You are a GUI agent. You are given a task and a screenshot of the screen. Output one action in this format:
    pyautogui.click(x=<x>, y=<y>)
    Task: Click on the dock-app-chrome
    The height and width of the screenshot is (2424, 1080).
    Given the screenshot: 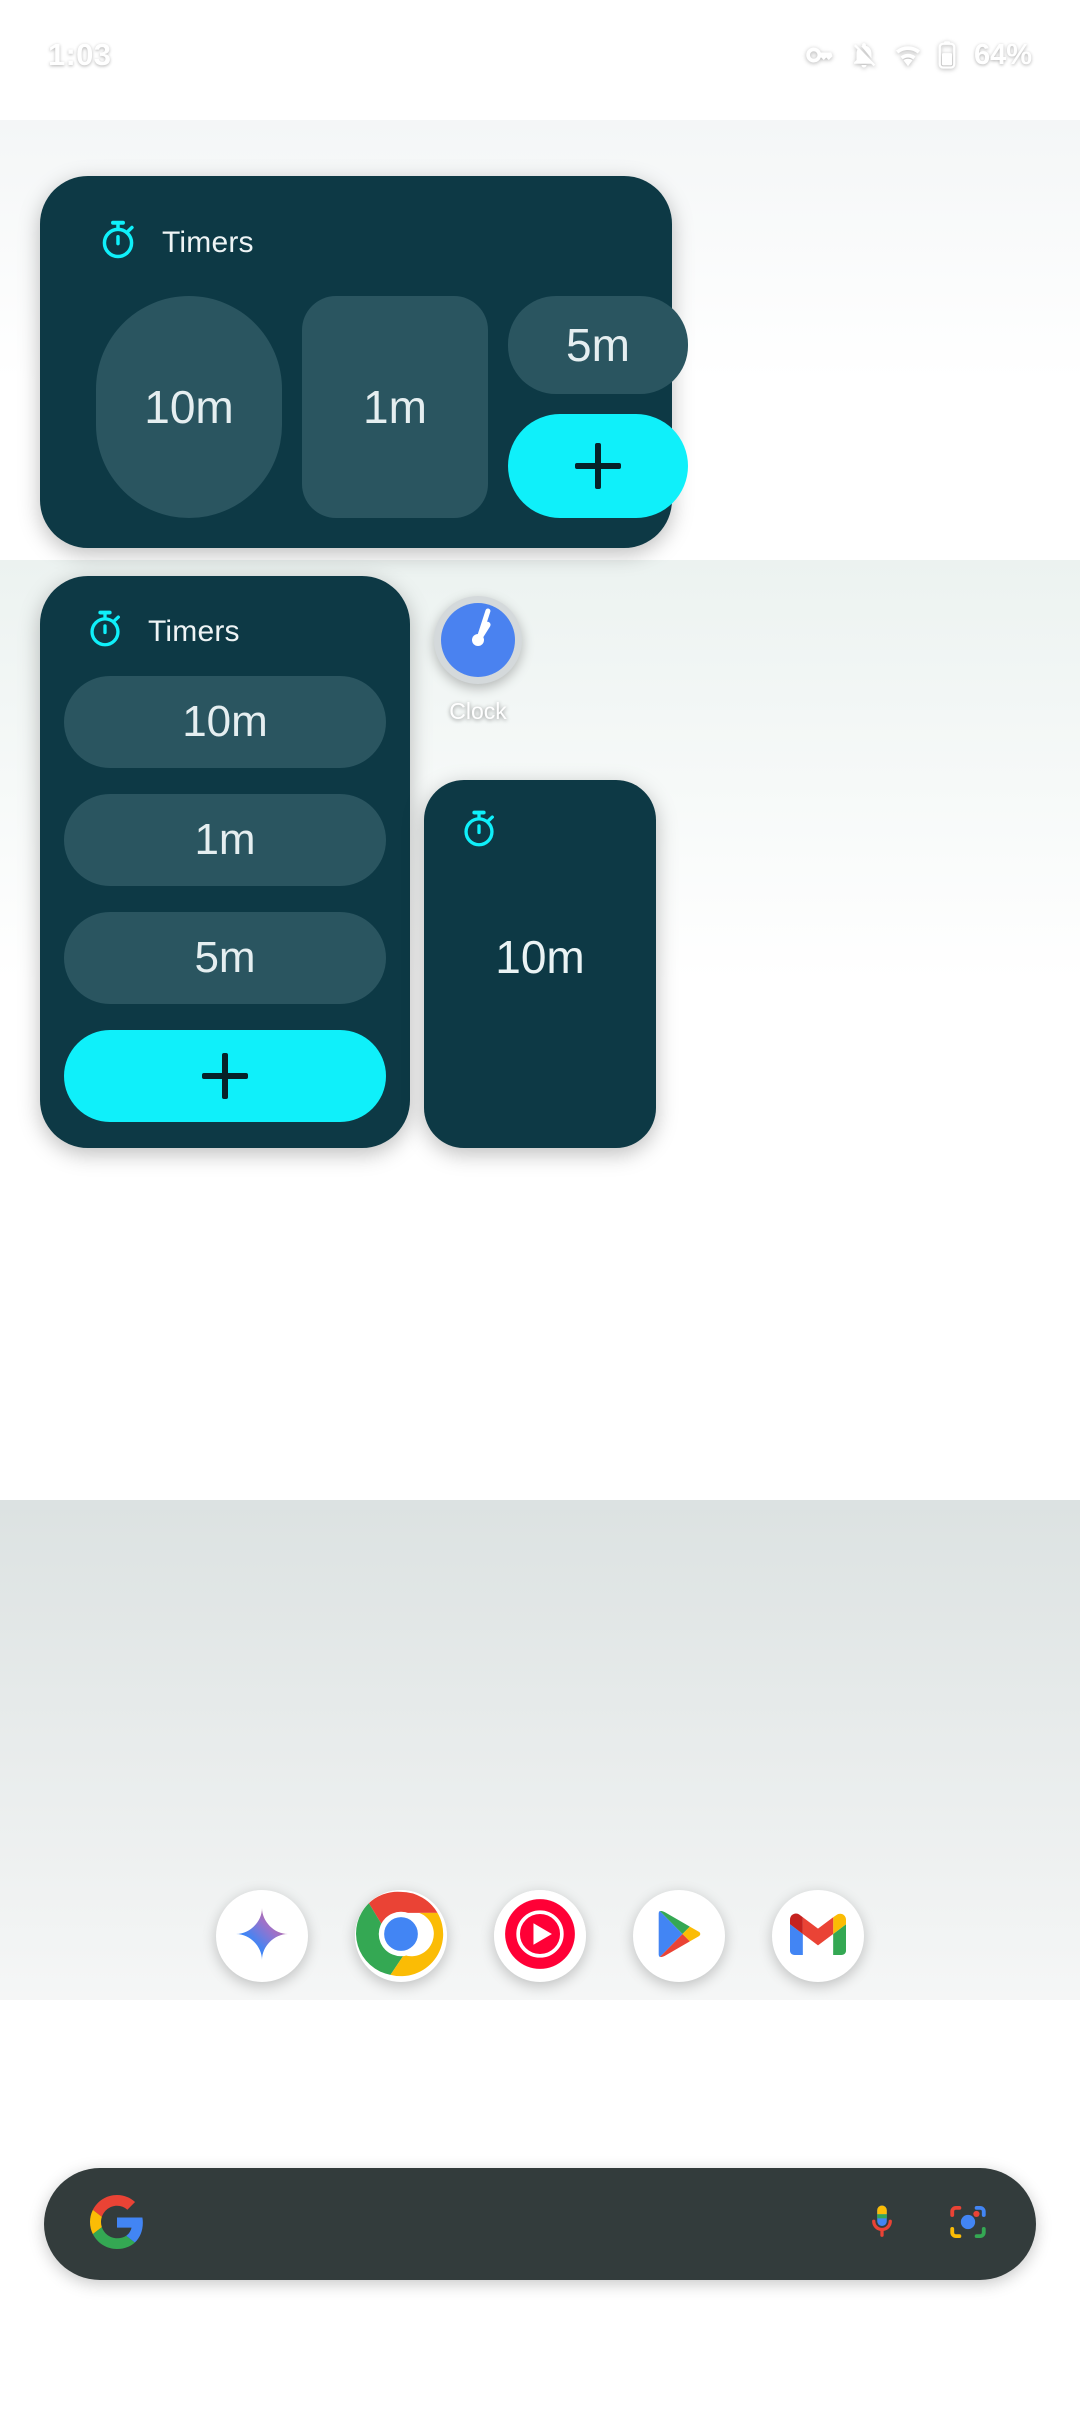 What is the action you would take?
    pyautogui.click(x=401, y=1936)
    